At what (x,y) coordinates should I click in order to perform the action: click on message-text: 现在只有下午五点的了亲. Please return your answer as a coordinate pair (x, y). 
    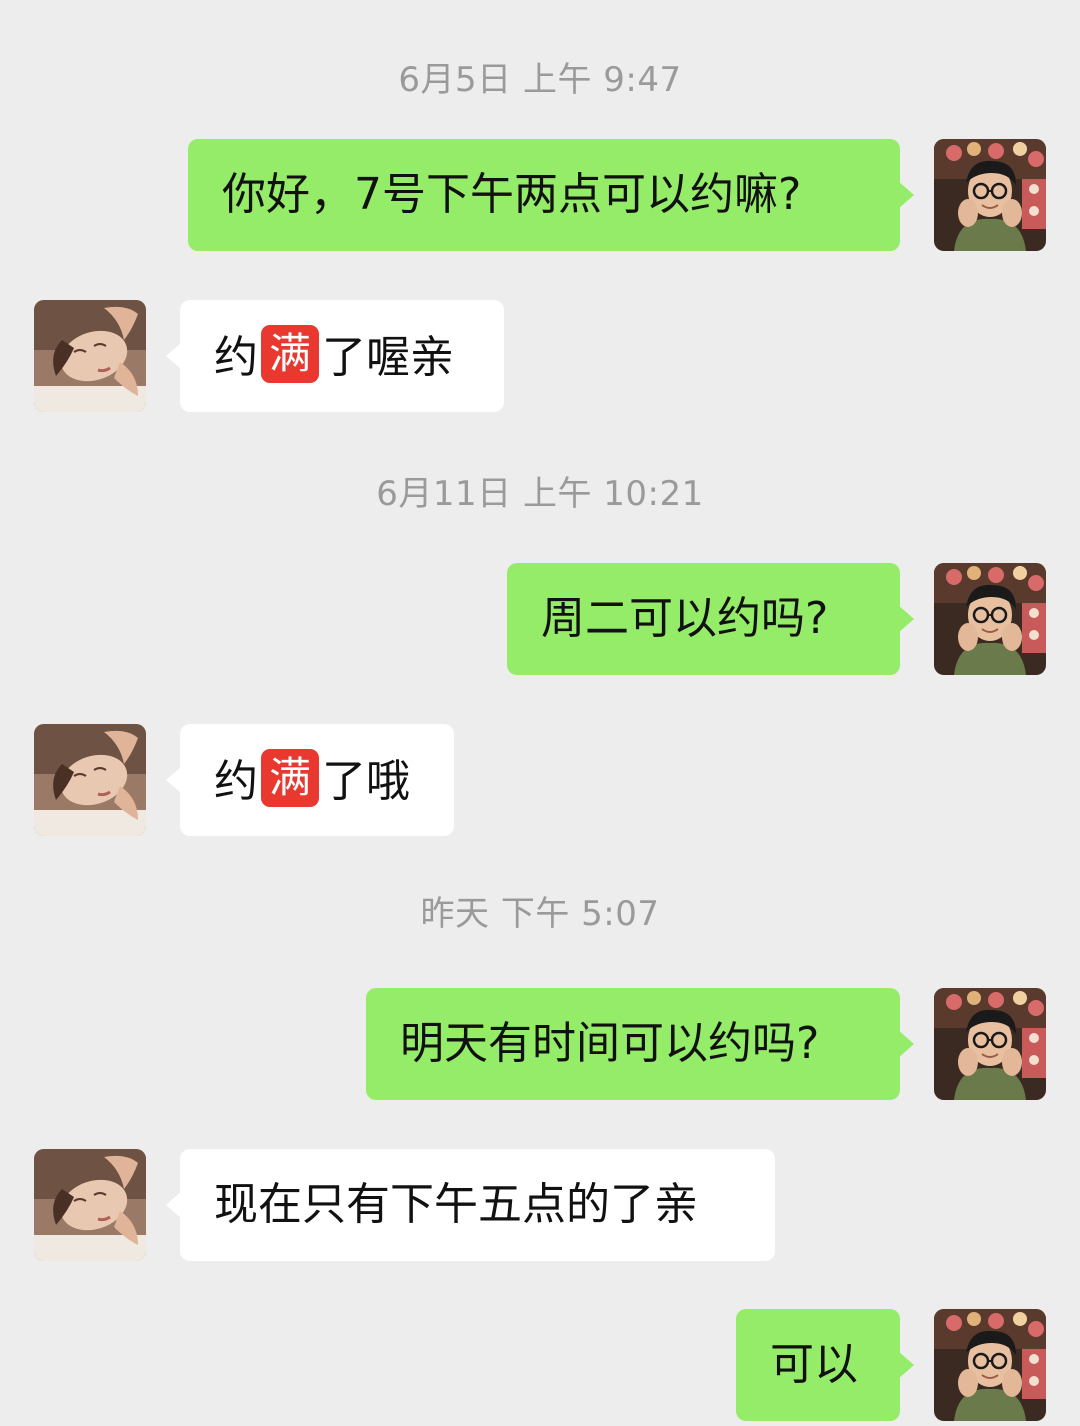
    Looking at the image, I should click on (456, 1204).